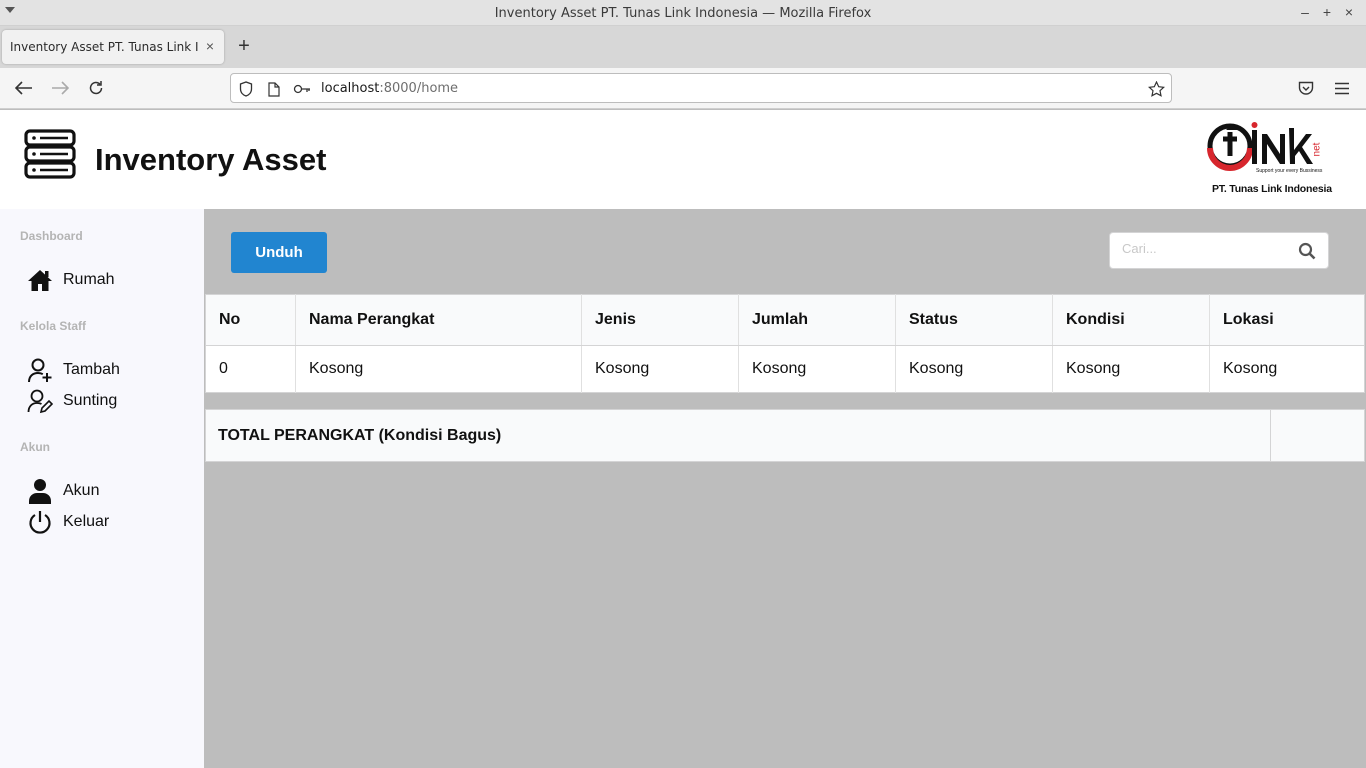  Describe the element at coordinates (91, 369) in the screenshot. I see `sidebar-item-label: Tambah` at that location.